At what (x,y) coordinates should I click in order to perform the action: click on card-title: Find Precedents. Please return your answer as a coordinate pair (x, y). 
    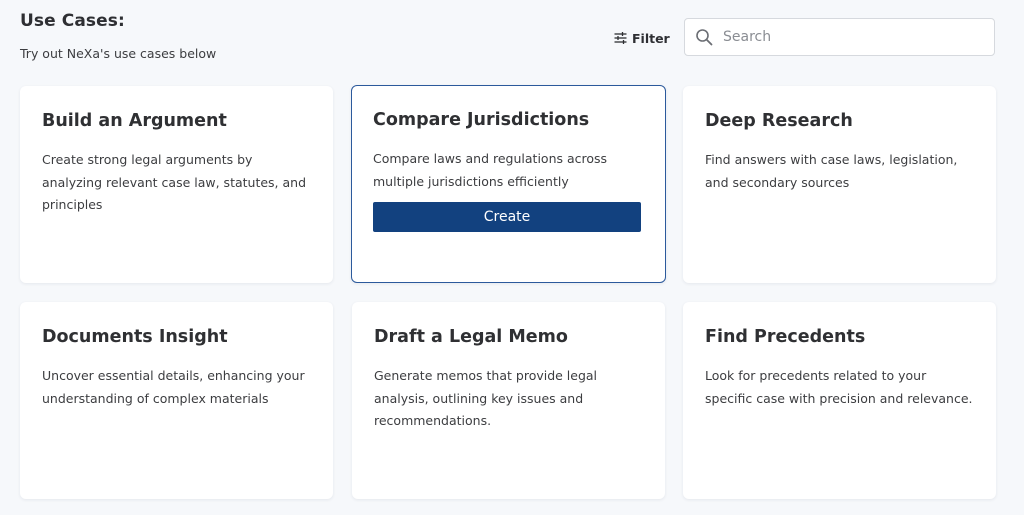
    Looking at the image, I should click on (785, 337).